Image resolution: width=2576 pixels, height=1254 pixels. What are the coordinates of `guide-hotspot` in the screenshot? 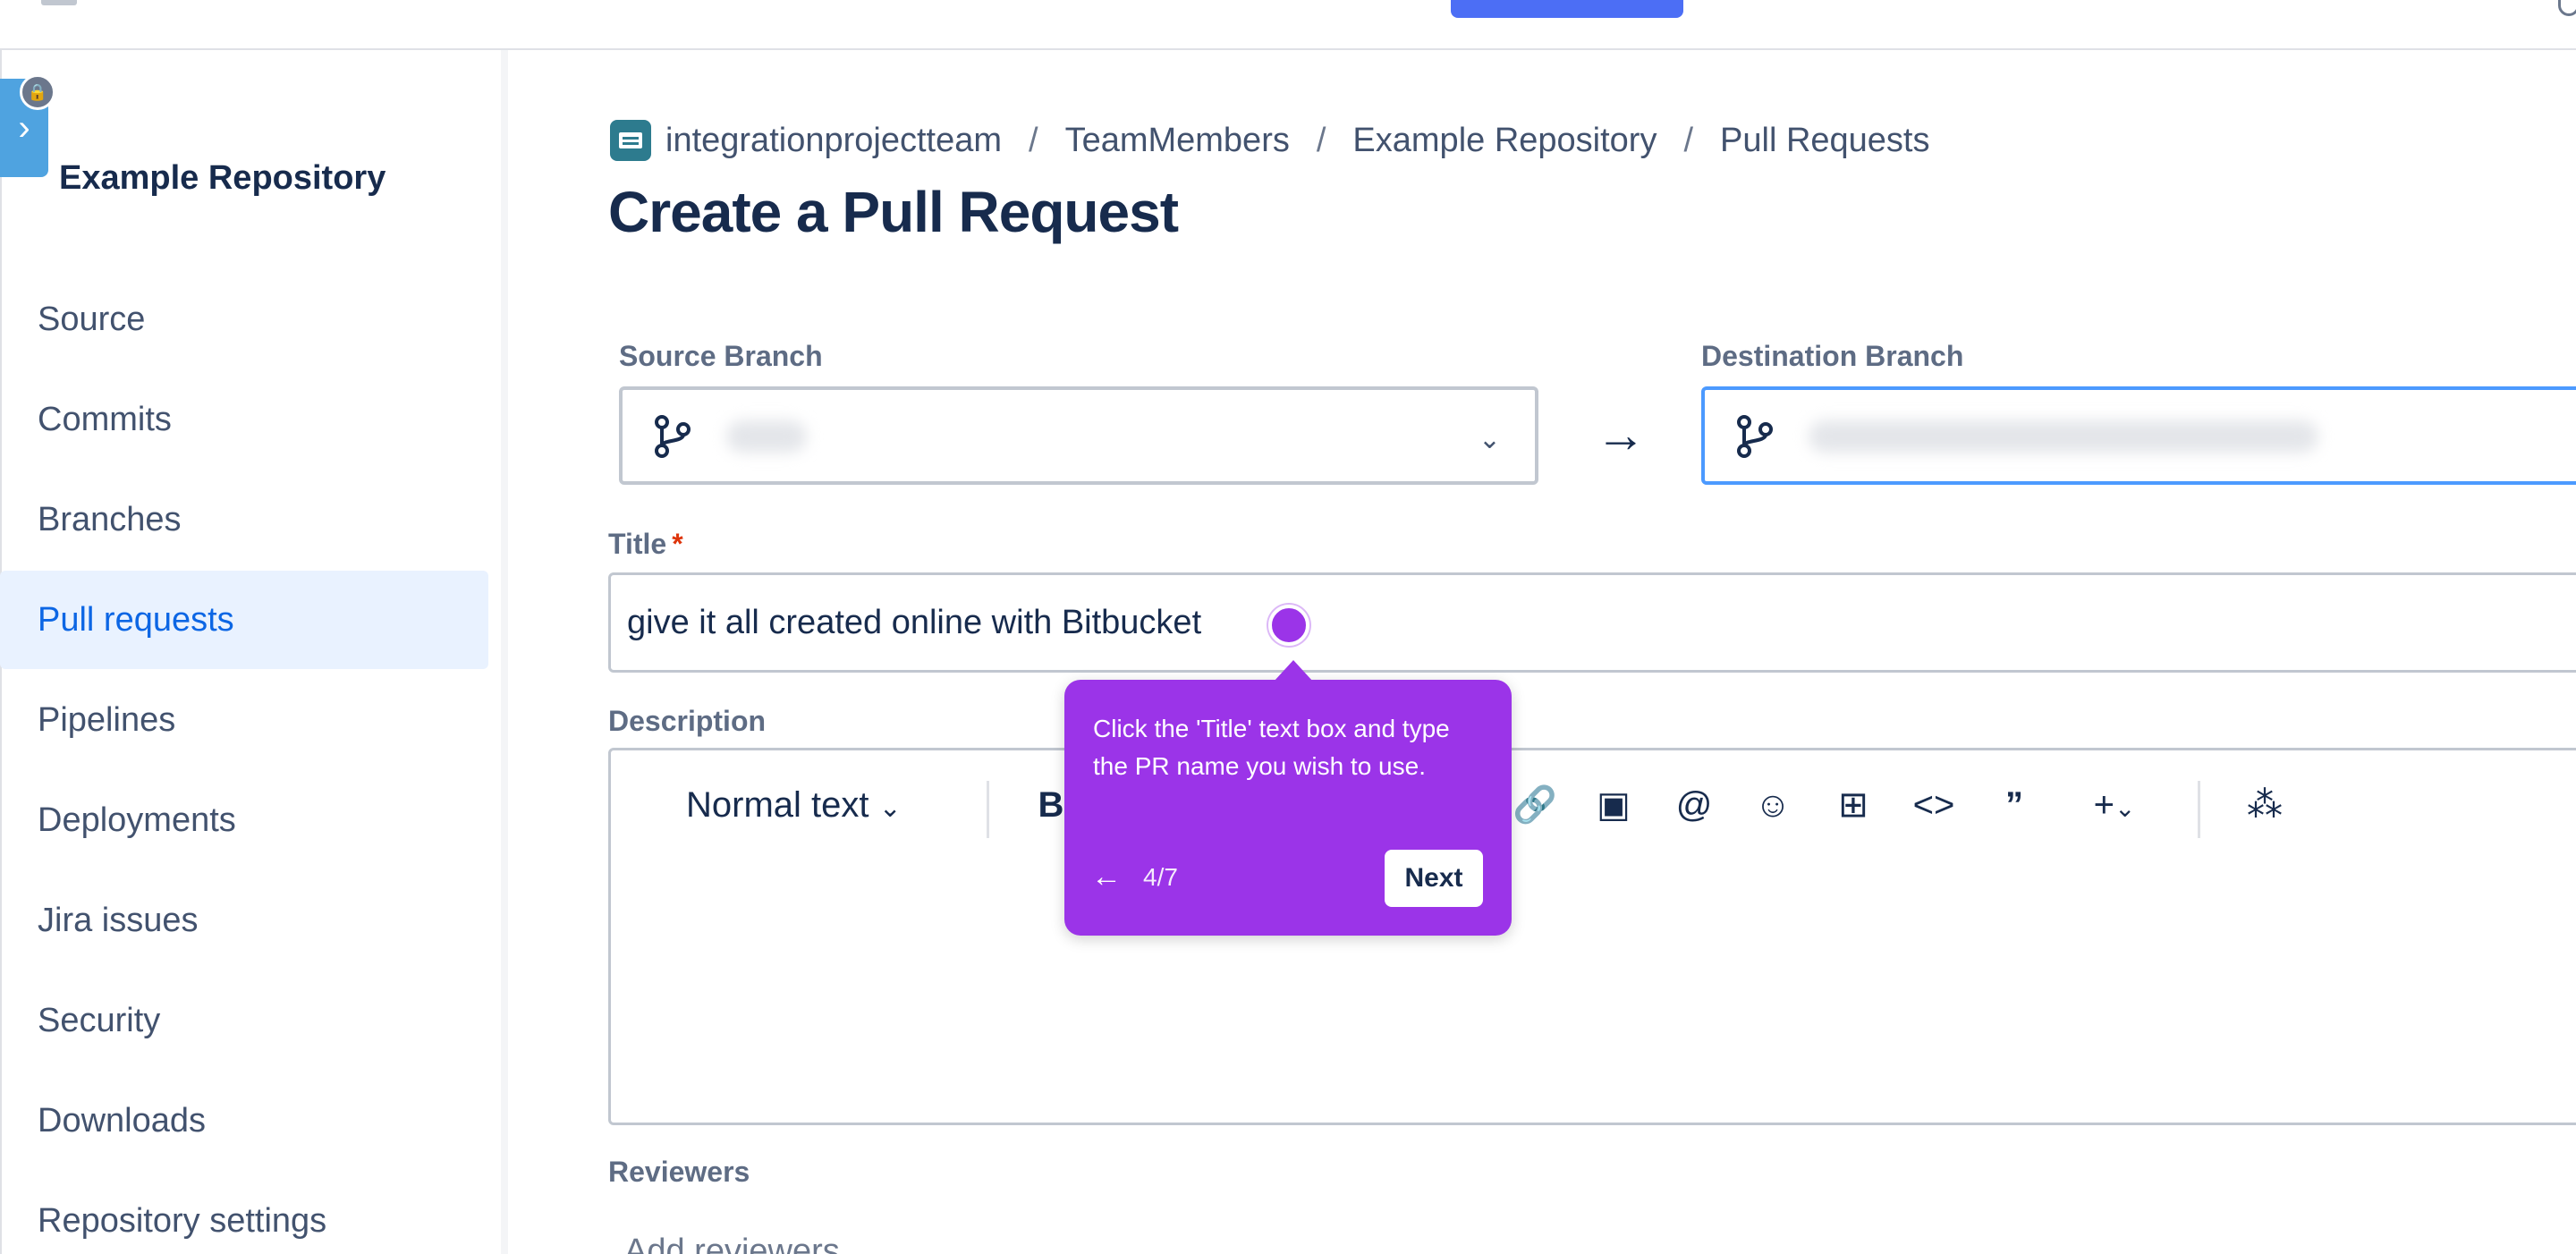 It's located at (1288, 625).